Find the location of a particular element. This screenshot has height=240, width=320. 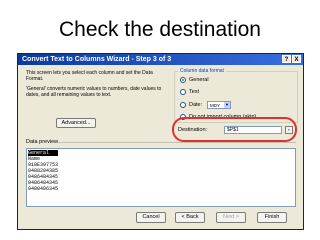

data-preview-divider is located at coordinates (177, 142).